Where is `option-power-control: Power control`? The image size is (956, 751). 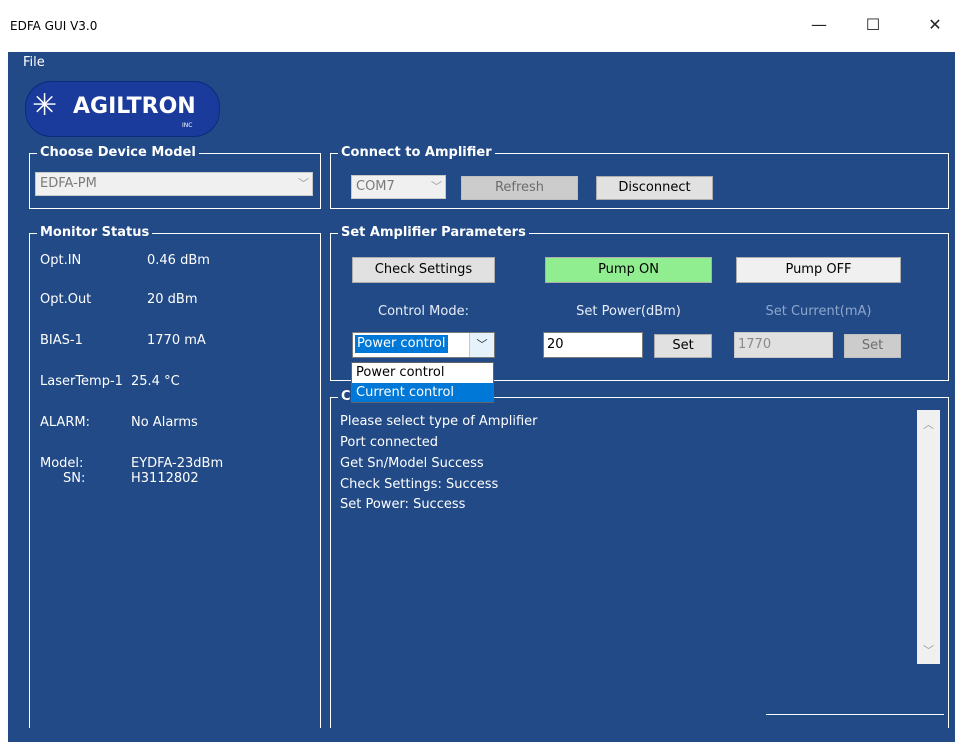 option-power-control: Power control is located at coordinates (422, 372).